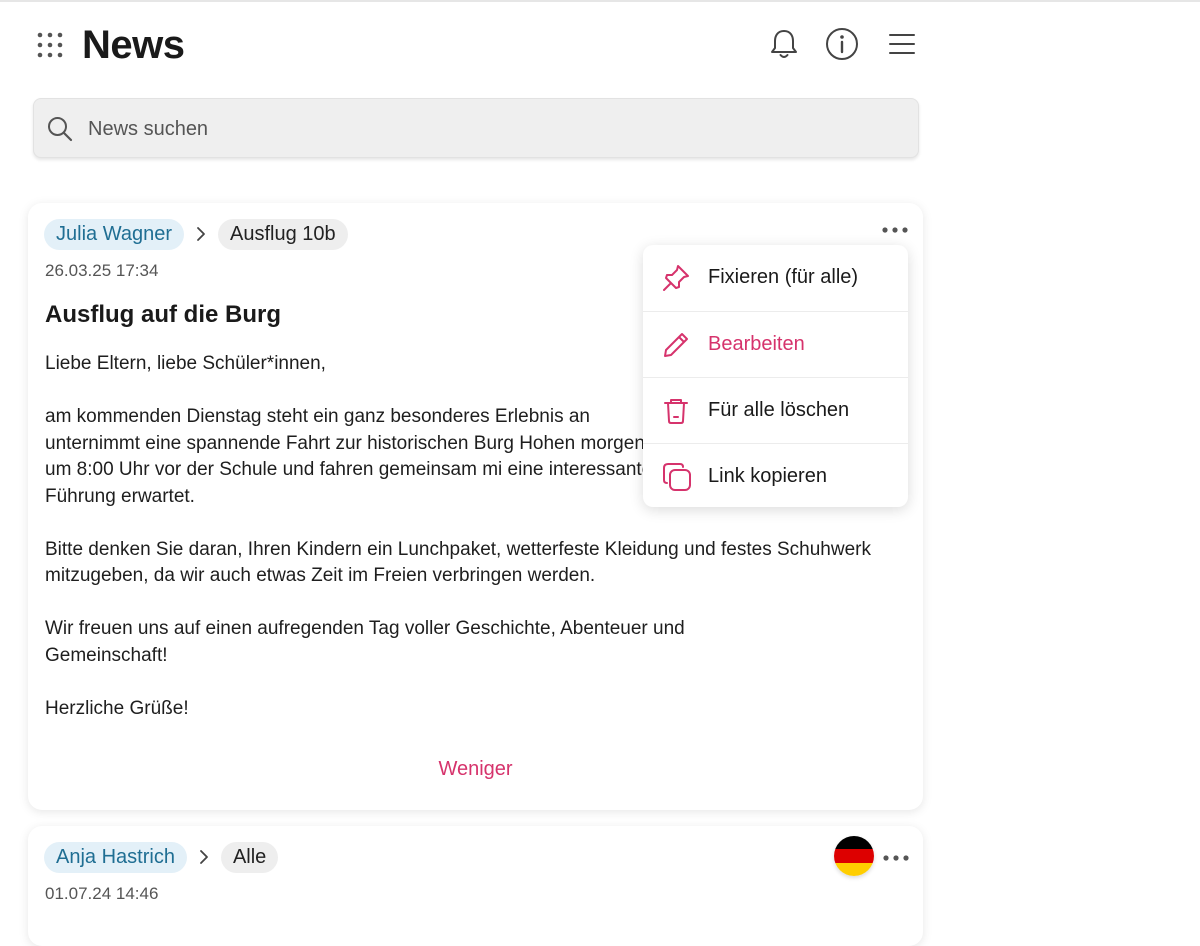  Describe the element at coordinates (854, 856) in the screenshot. I see `flag-germany-icon` at that location.